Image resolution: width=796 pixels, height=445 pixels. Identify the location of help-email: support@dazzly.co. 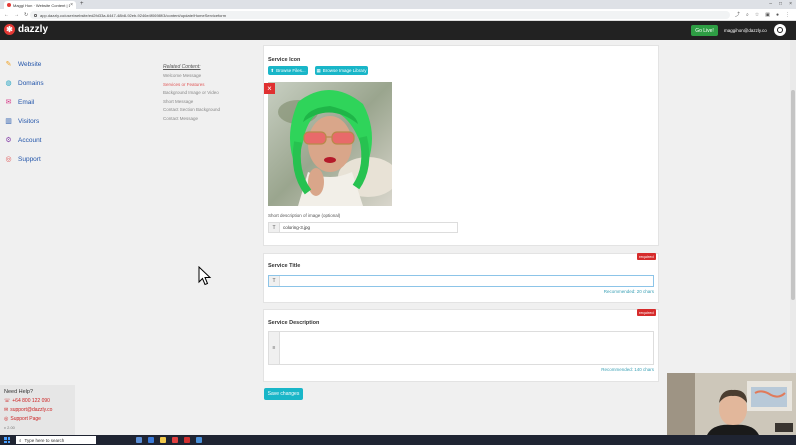
(31, 410).